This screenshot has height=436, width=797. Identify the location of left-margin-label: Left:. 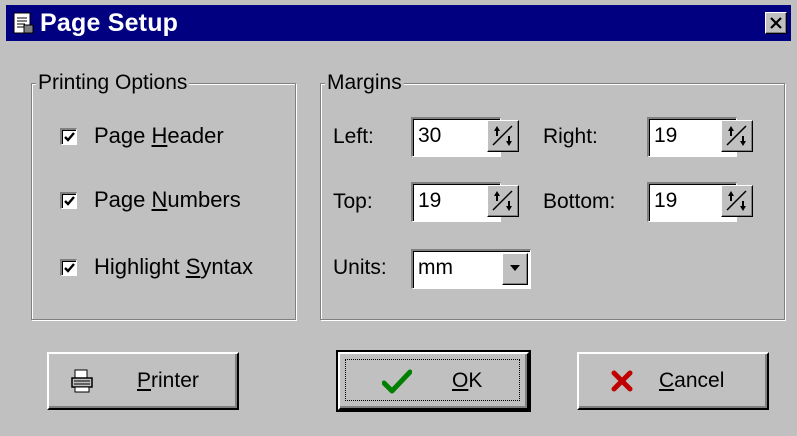
(353, 136).